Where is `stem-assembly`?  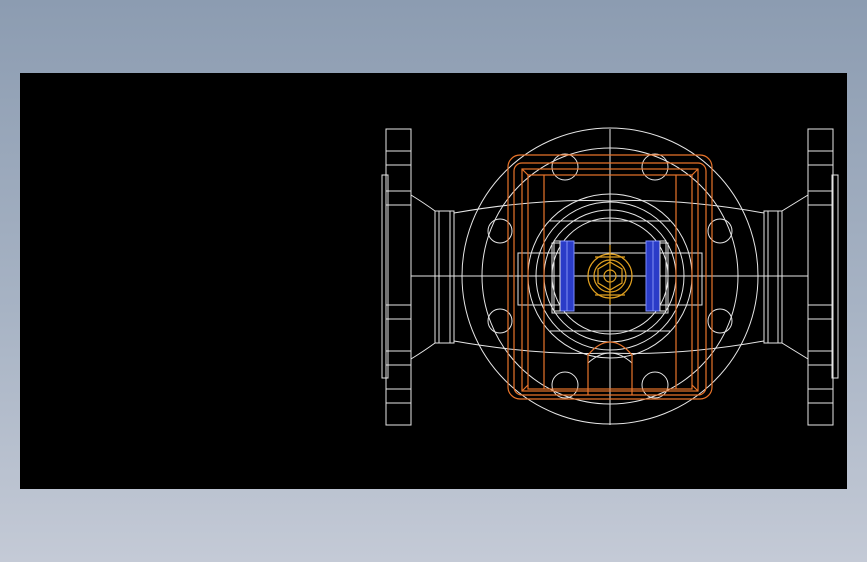 stem-assembly is located at coordinates (610, 275).